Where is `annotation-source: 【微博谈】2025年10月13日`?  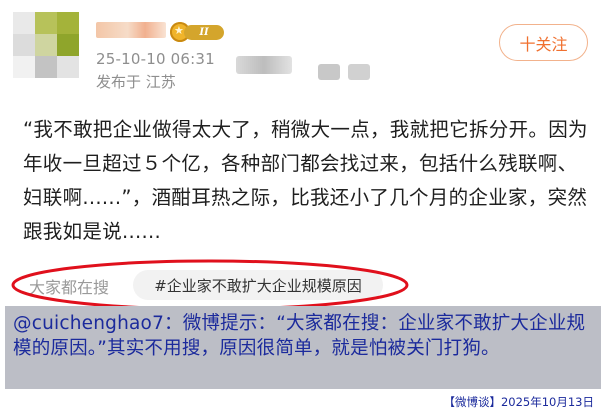
annotation-source: 【微博谈】2025年10月13日 is located at coordinates (518, 402).